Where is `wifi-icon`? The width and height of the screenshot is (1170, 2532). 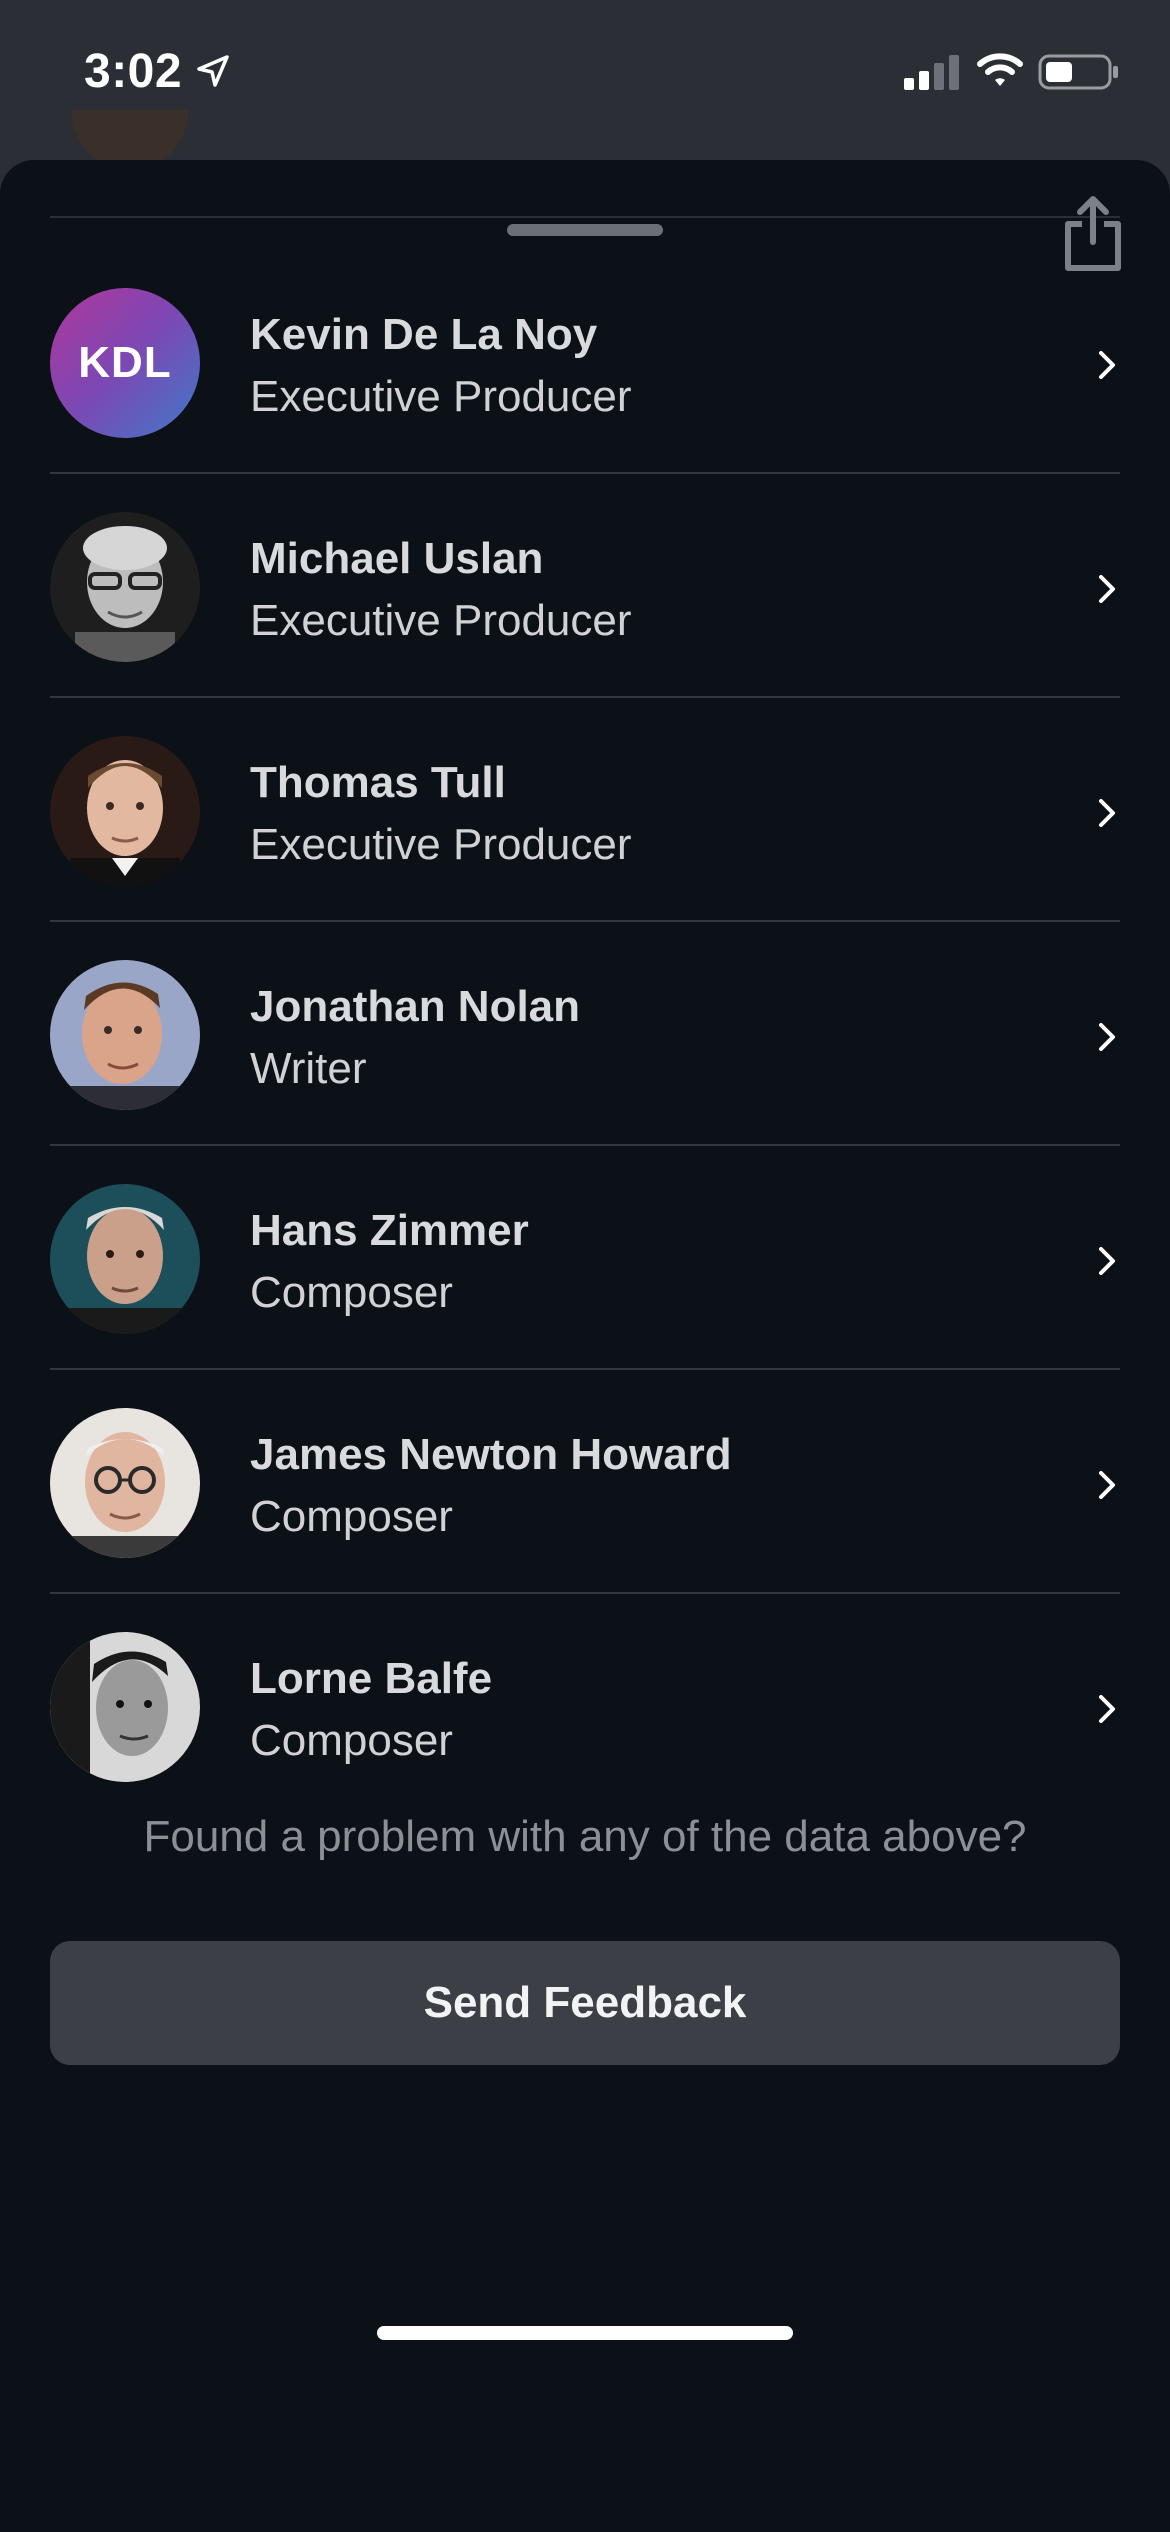 wifi-icon is located at coordinates (1000, 69).